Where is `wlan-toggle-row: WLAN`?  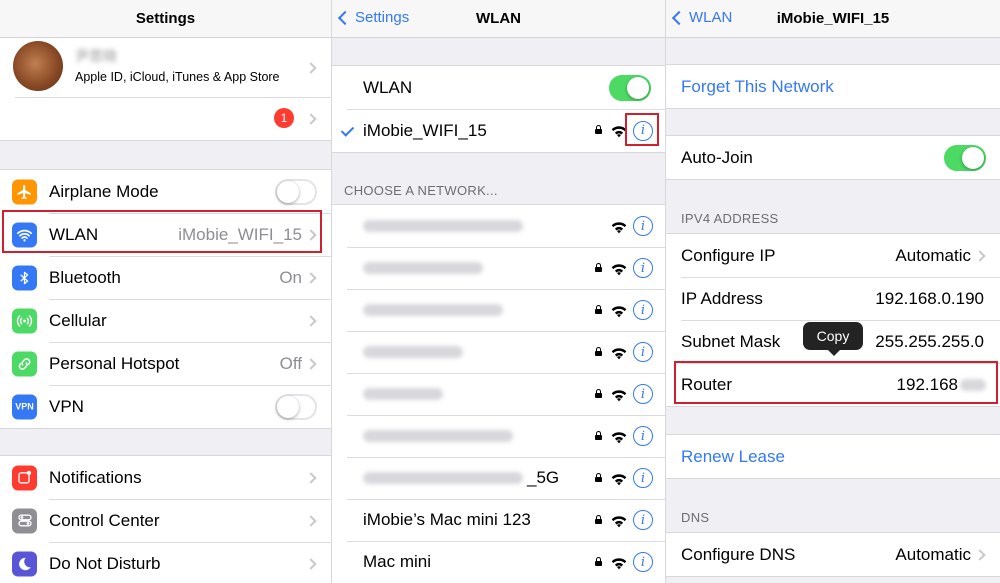
wlan-toggle-row: WLAN is located at coordinates (498, 87).